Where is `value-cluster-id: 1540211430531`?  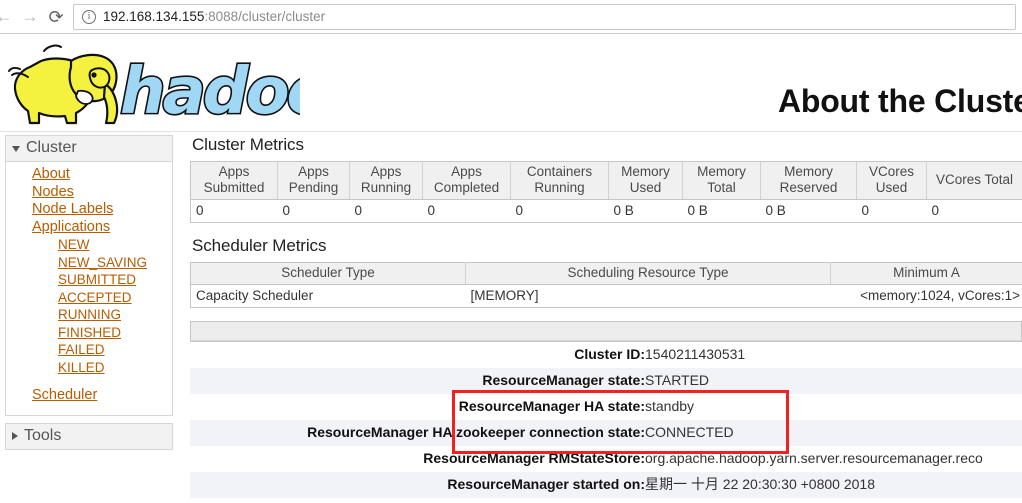 value-cluster-id: 1540211430531 is located at coordinates (833, 354).